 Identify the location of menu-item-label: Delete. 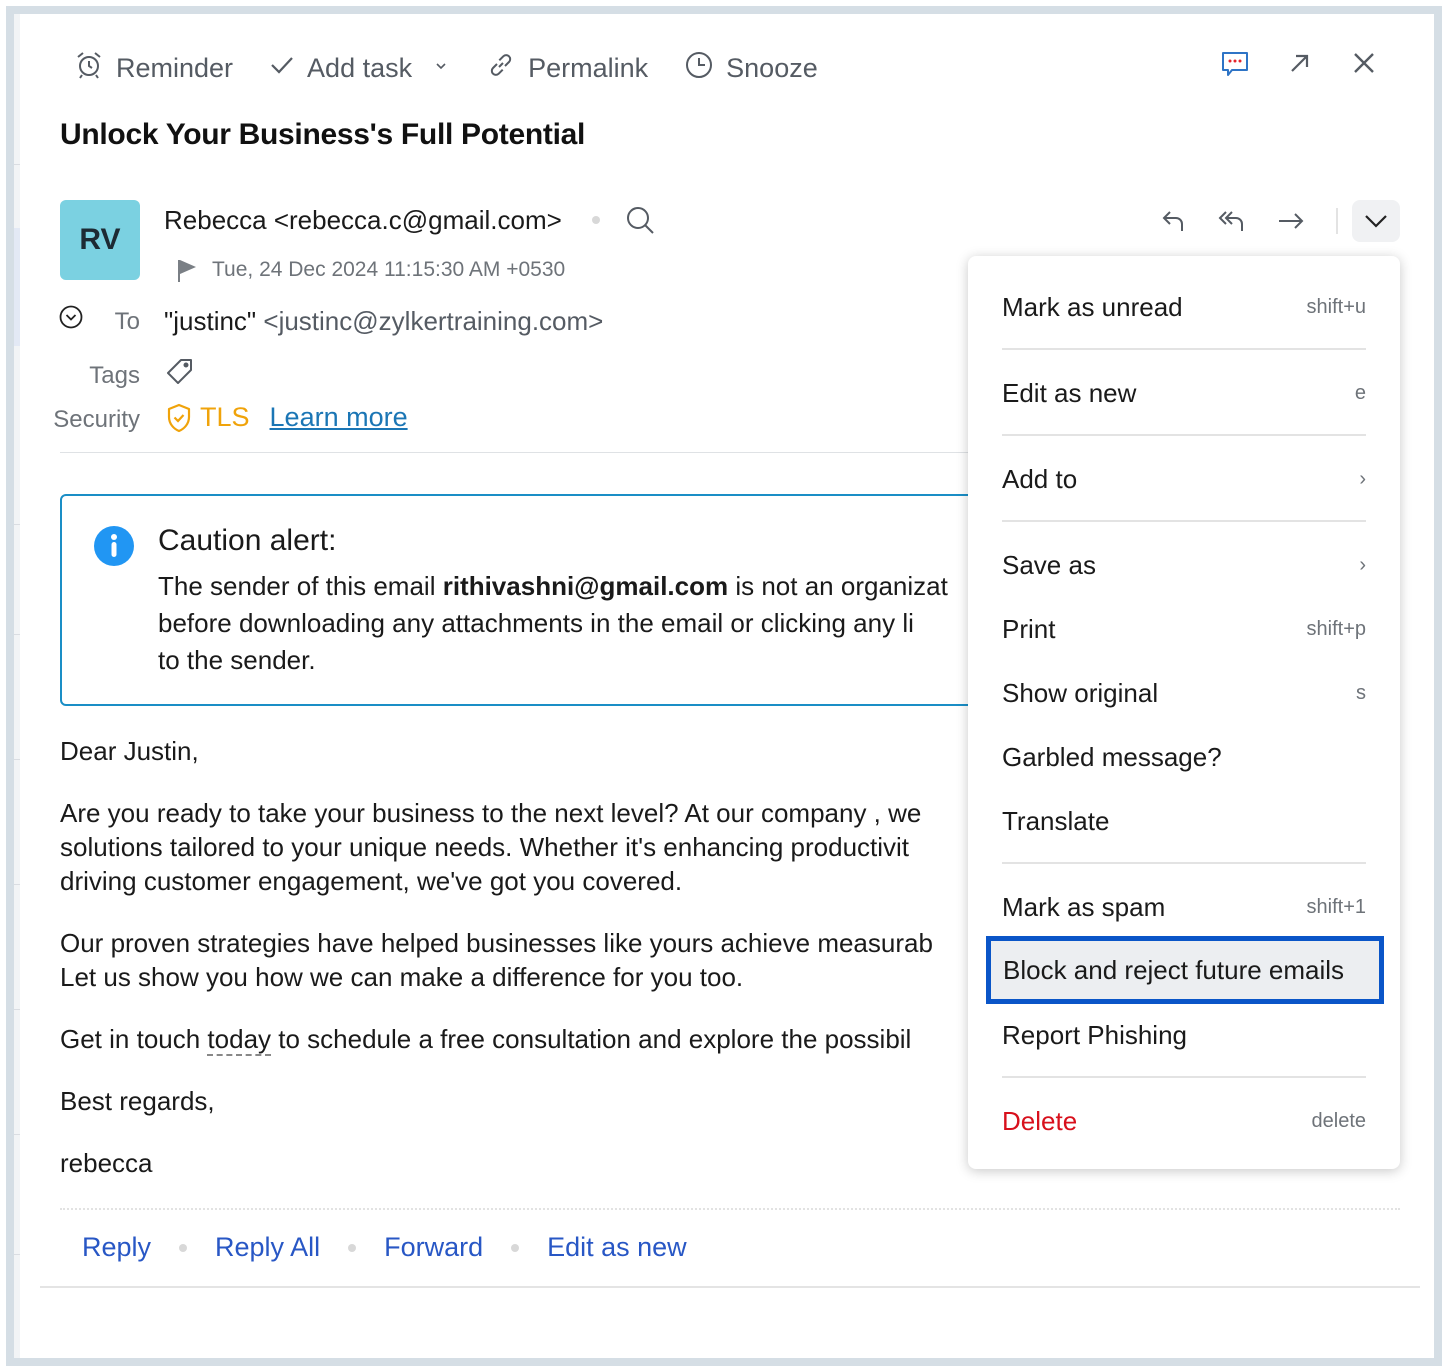
(1040, 1120).